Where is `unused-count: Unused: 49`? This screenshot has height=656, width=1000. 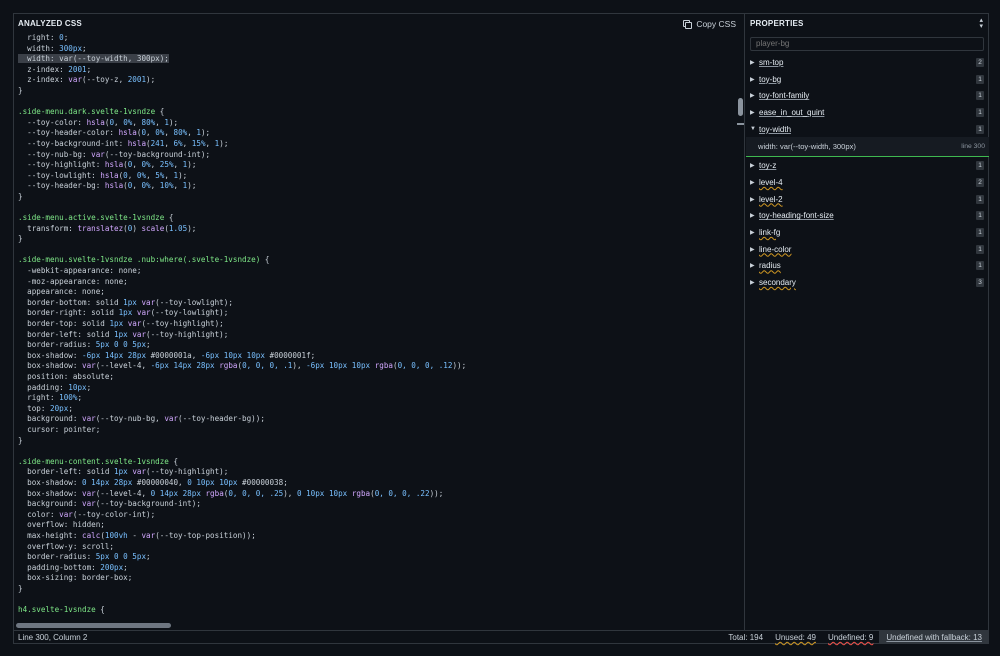 unused-count: Unused: 49 is located at coordinates (795, 637).